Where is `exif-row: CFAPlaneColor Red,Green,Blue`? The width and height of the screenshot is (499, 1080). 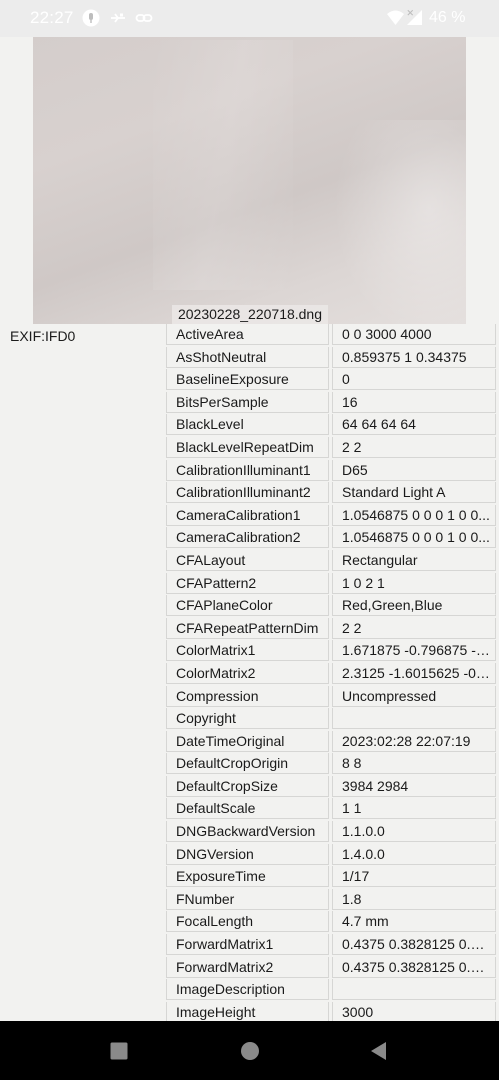 exif-row: CFAPlaneColor Red,Green,Blue is located at coordinates (331, 606).